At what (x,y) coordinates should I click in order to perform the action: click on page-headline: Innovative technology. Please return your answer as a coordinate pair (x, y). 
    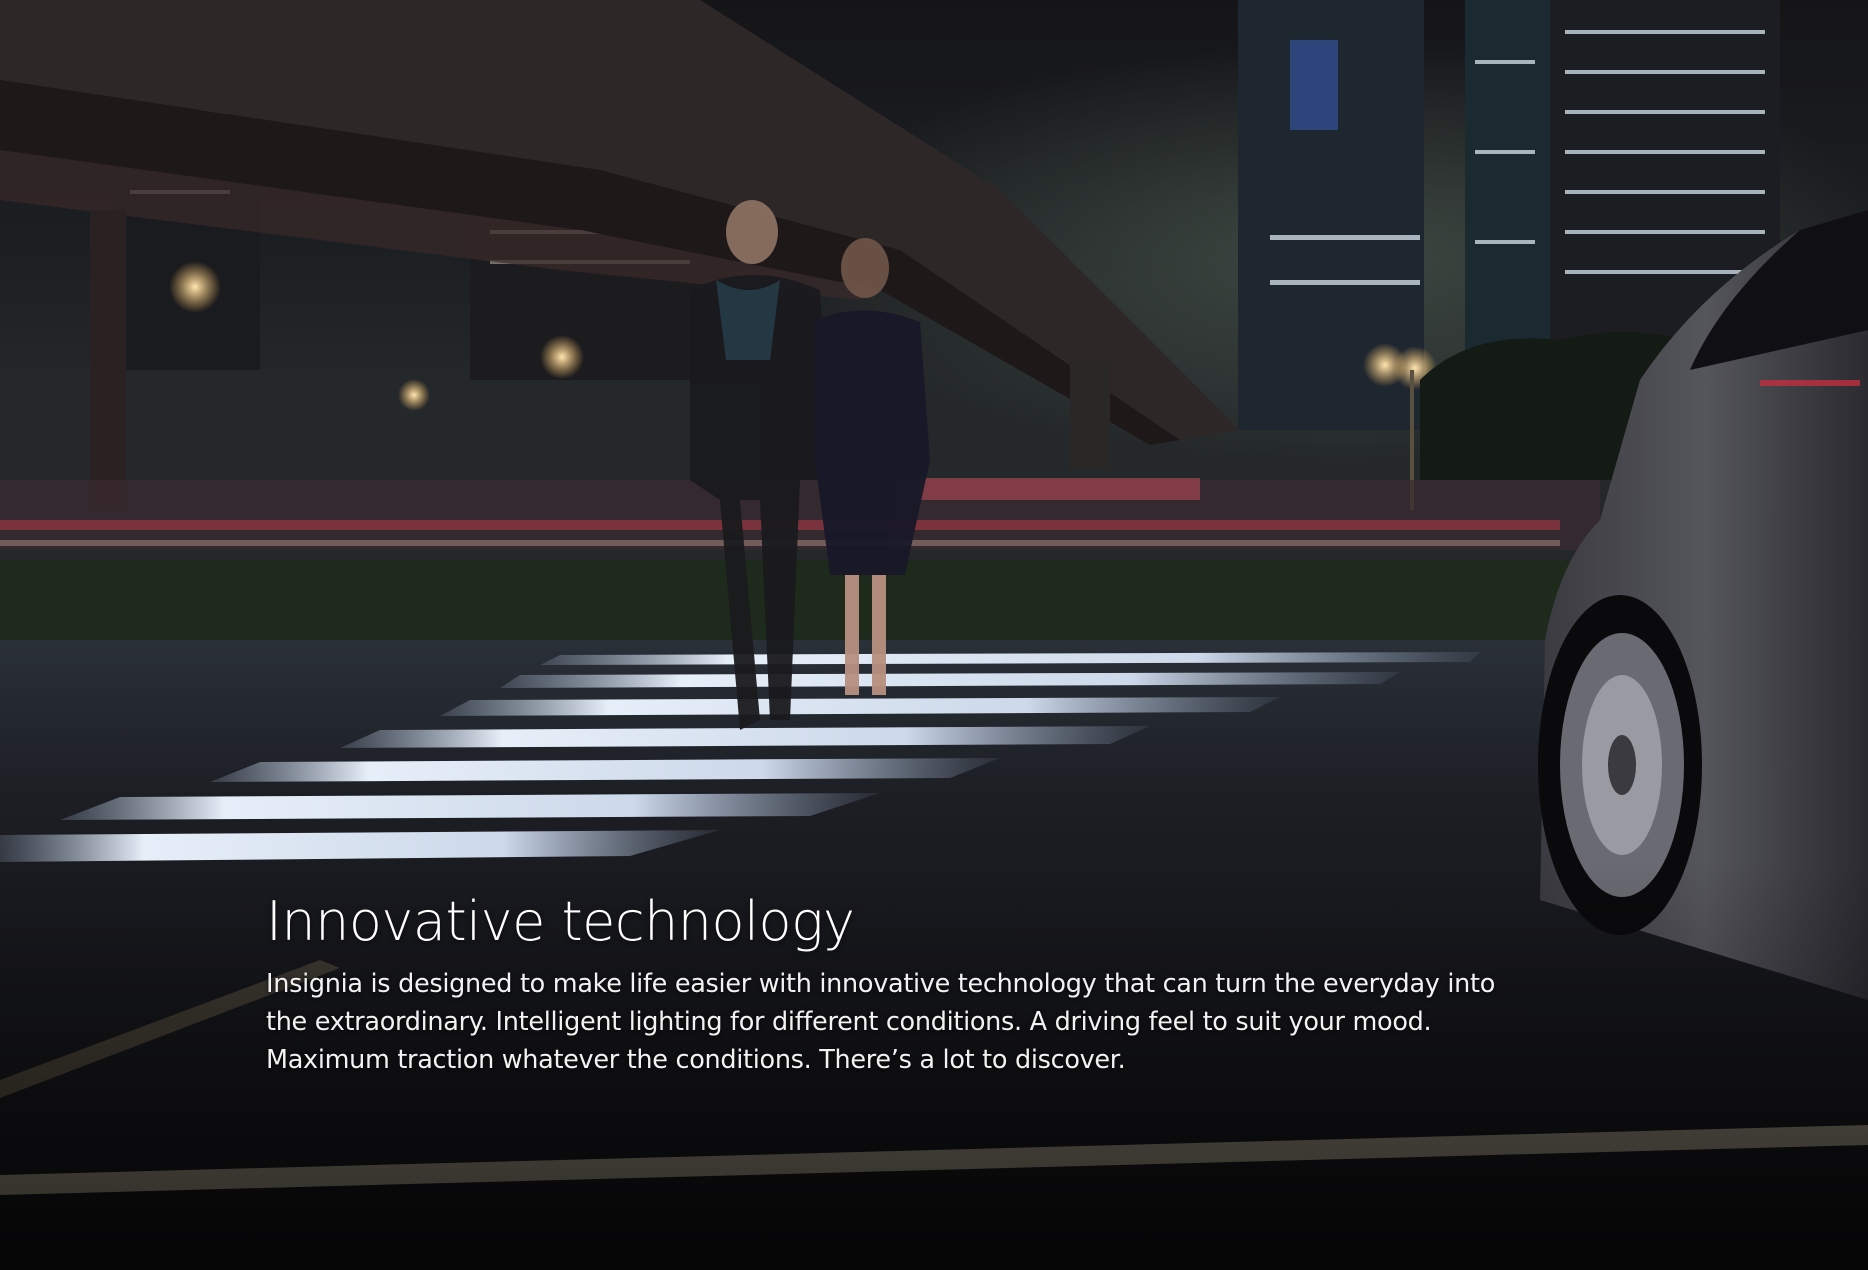
    Looking at the image, I should click on (560, 921).